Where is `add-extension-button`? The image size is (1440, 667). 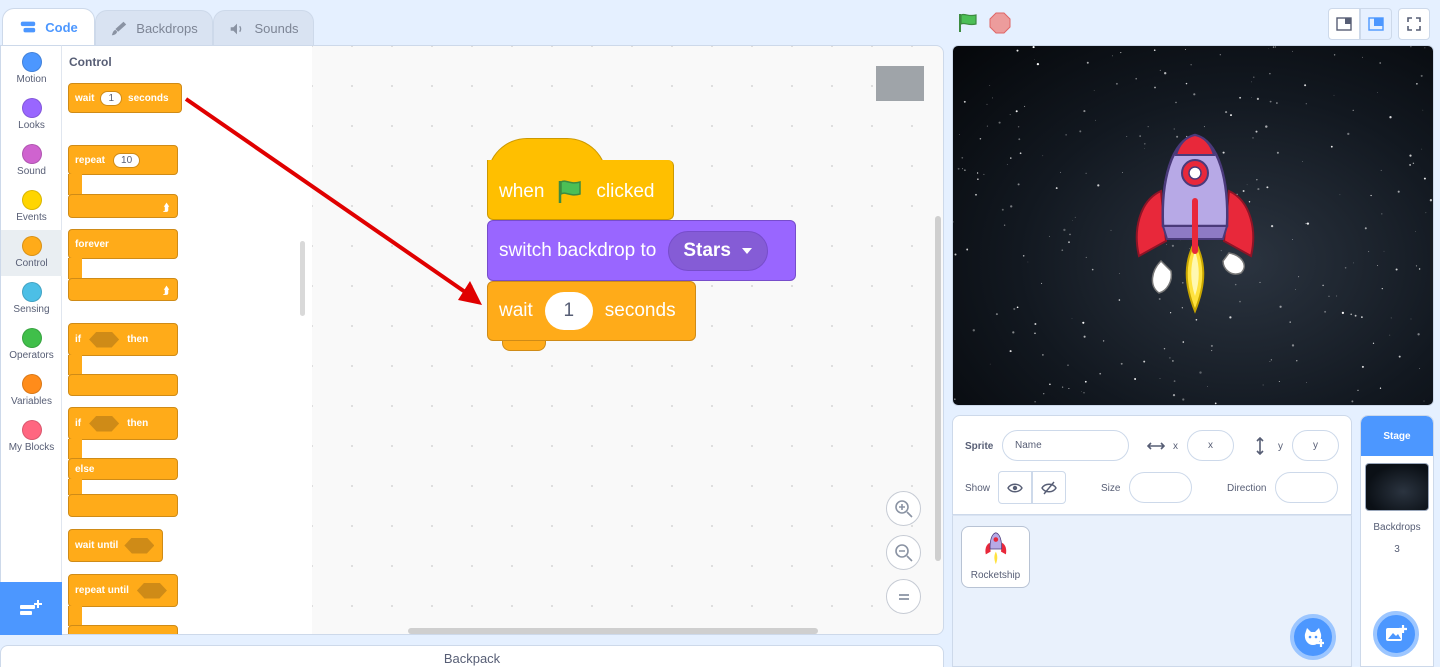
add-extension-button is located at coordinates (31, 608).